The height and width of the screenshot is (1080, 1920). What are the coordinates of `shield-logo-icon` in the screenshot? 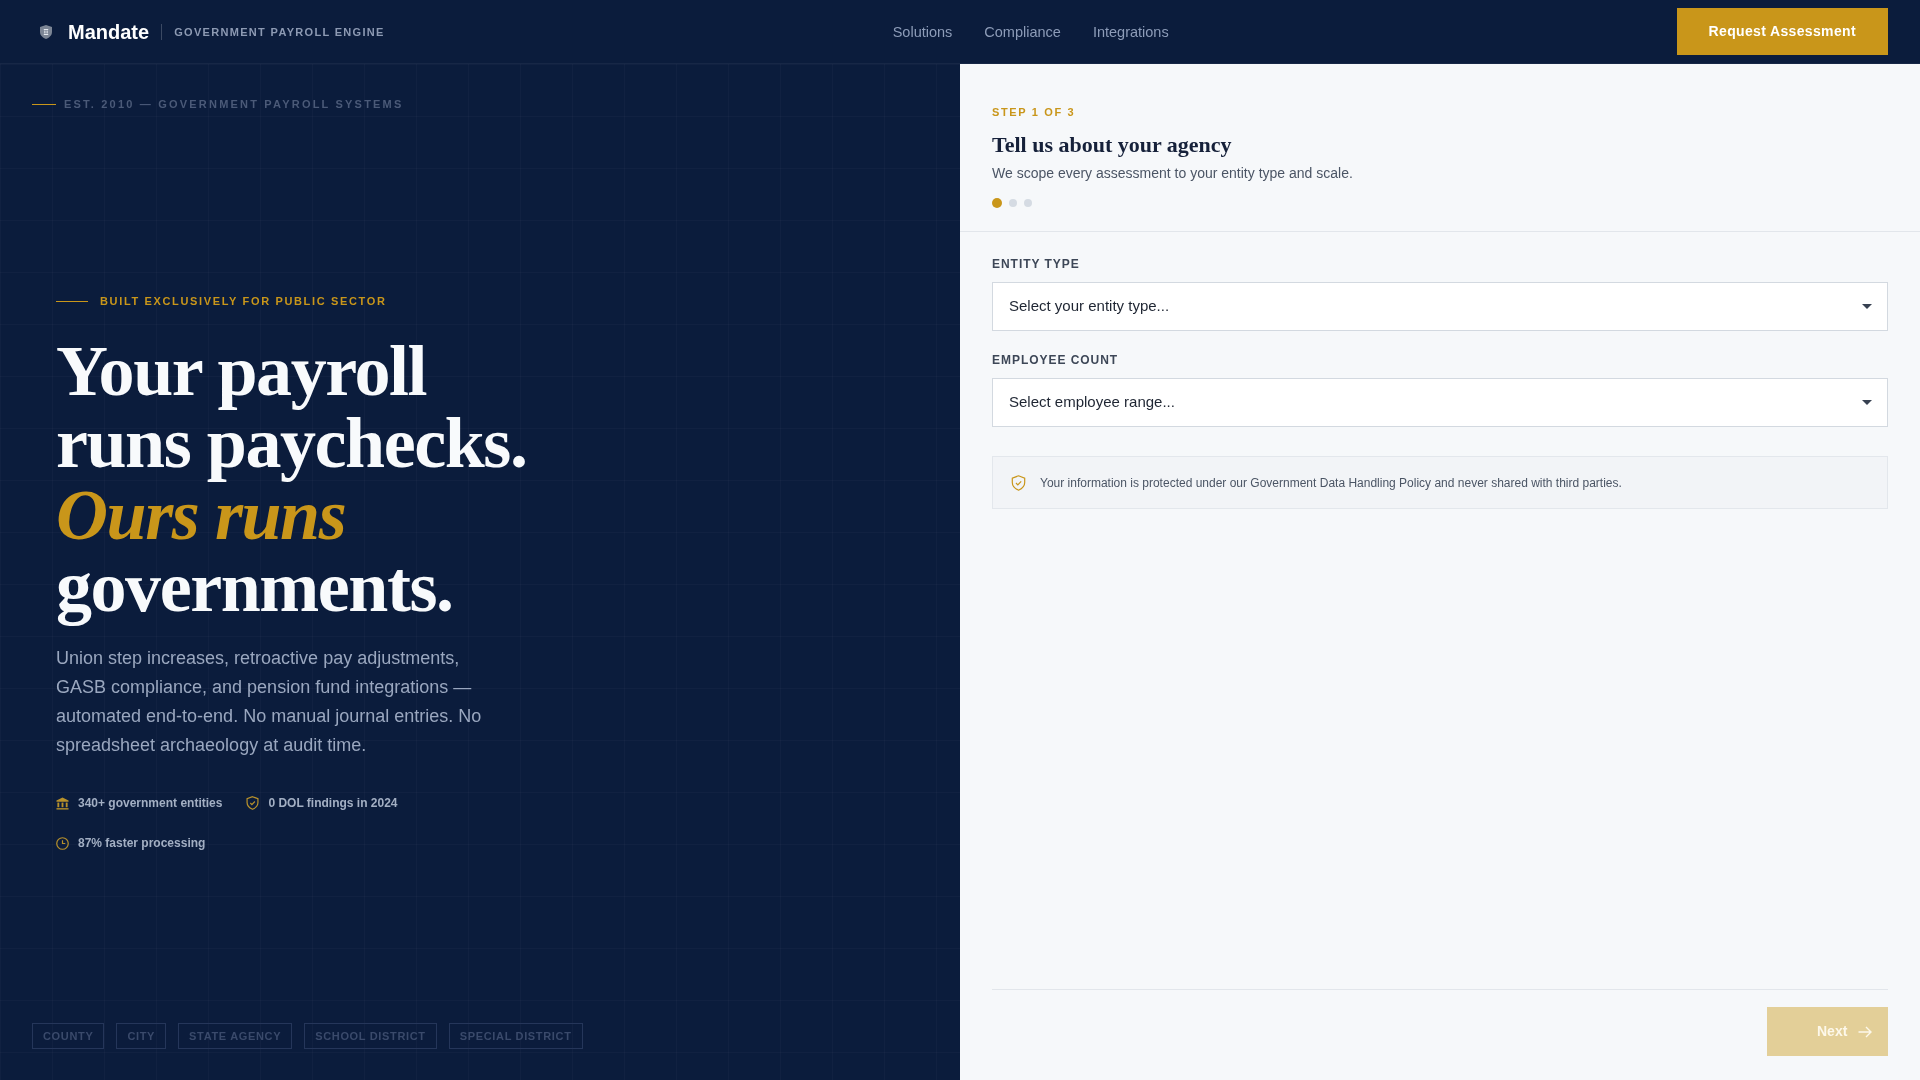 It's located at (46, 31).